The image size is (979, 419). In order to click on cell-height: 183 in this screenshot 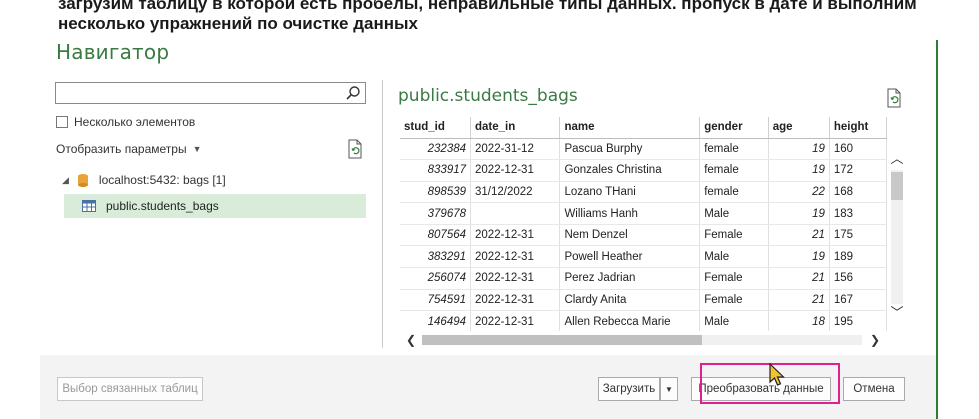, I will do `click(858, 213)`.